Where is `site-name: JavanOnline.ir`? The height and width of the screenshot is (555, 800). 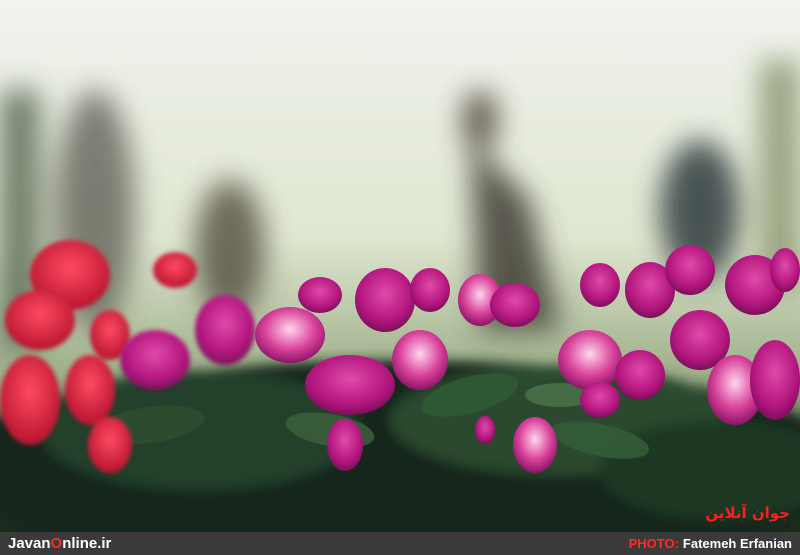 site-name: JavanOnline.ir is located at coordinates (59, 543).